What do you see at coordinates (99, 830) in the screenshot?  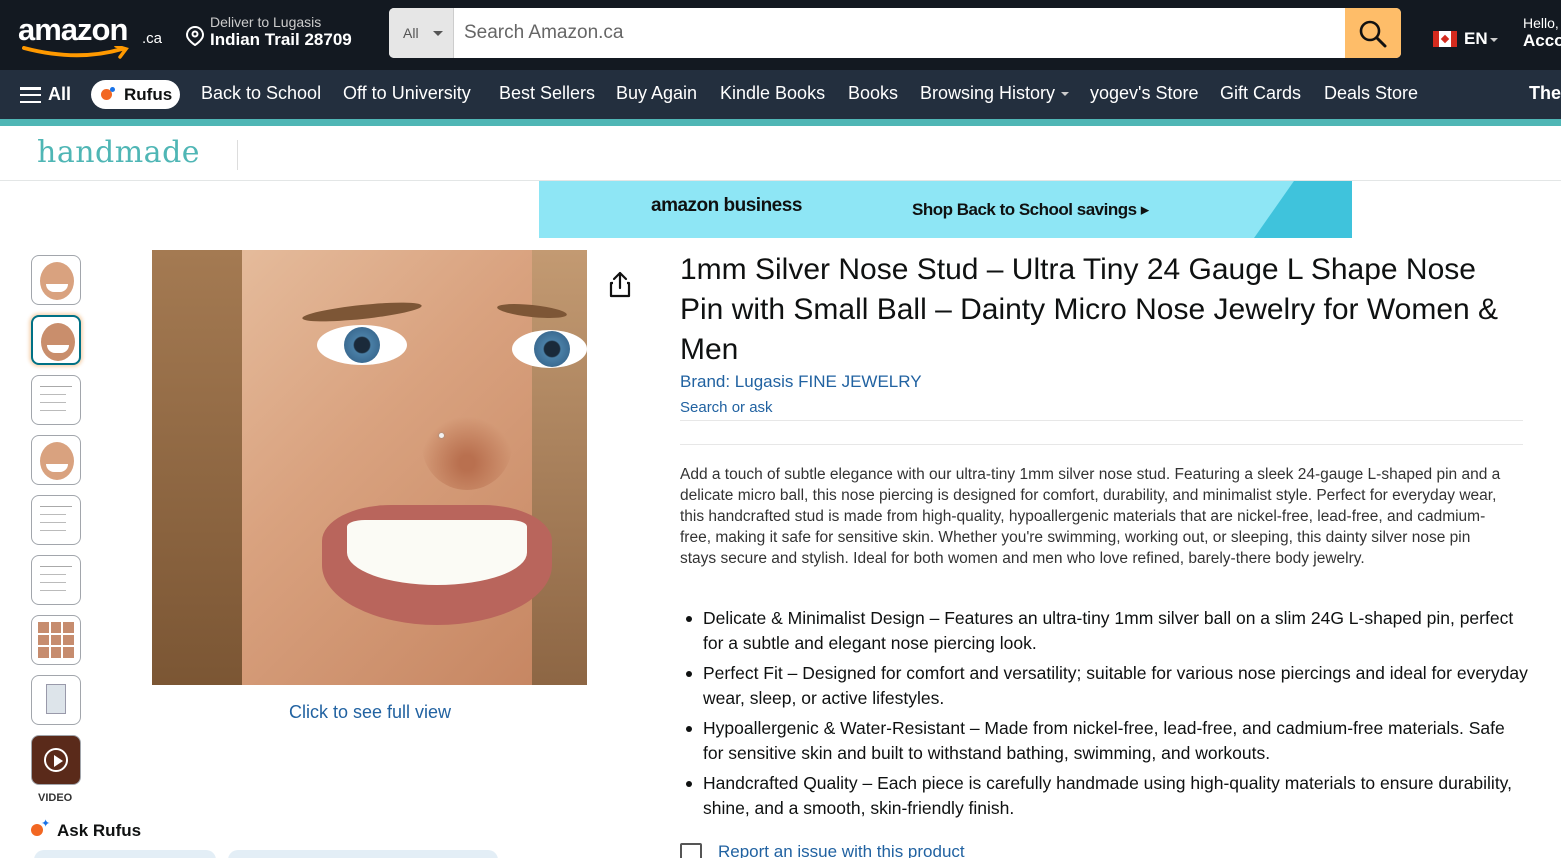 I see `ask-rufus-label: Ask Rufus` at bounding box center [99, 830].